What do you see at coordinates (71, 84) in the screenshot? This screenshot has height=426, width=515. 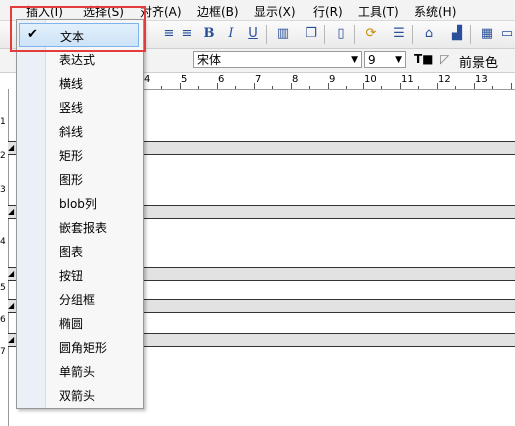 I see `menu-item-label: 横线` at bounding box center [71, 84].